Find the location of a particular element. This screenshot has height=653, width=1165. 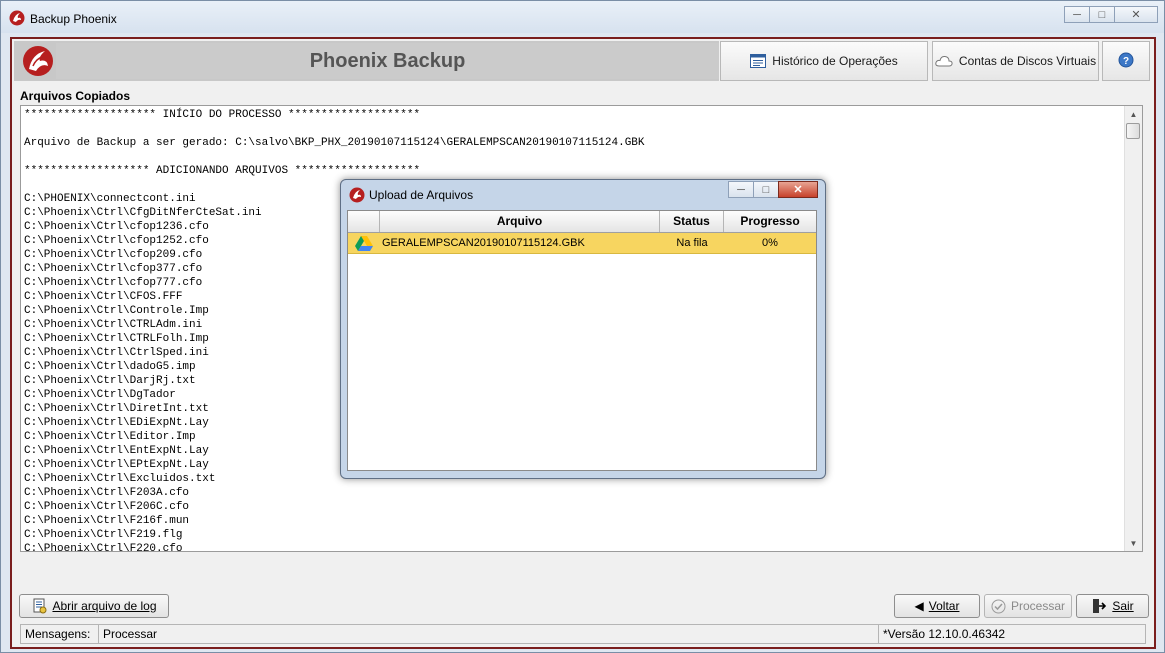

window-title: Backup Phoenix is located at coordinates (73, 19).